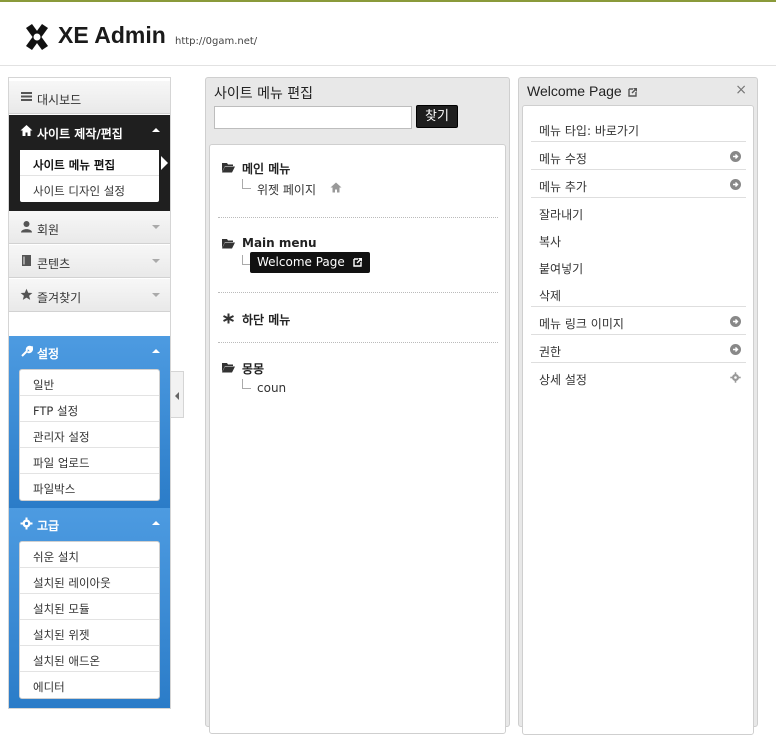 The image size is (776, 735). Describe the element at coordinates (56, 411) in the screenshot. I see `subitem-label: FTP 설정` at that location.